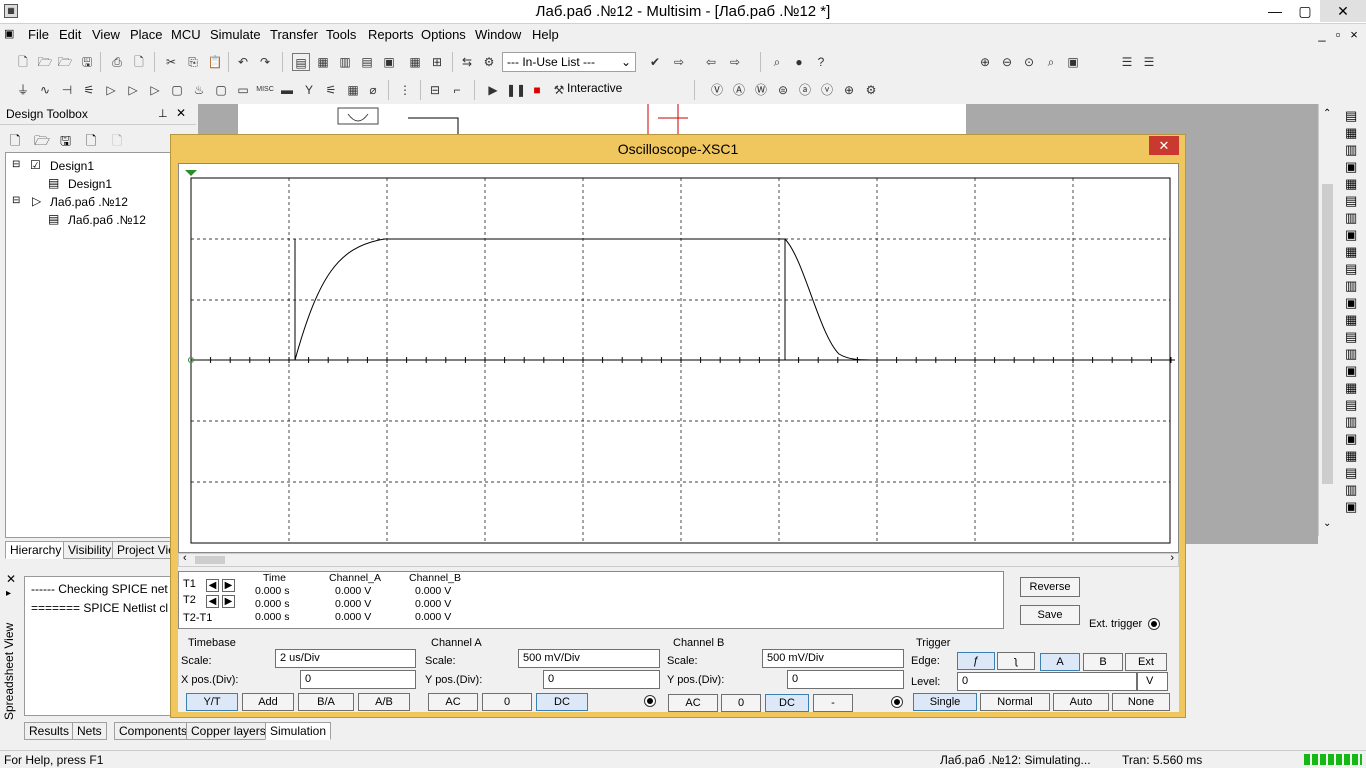 The height and width of the screenshot is (768, 1366). What do you see at coordinates (72, 166) in the screenshot?
I see `tree-item-design1: Design1` at bounding box center [72, 166].